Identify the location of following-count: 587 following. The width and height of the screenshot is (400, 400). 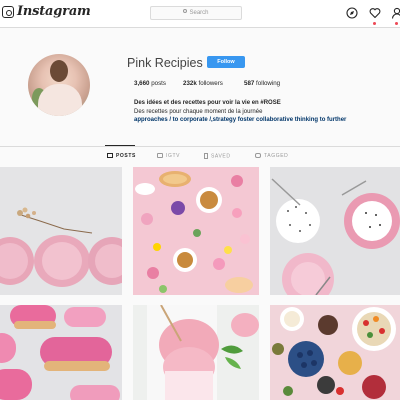
(262, 83).